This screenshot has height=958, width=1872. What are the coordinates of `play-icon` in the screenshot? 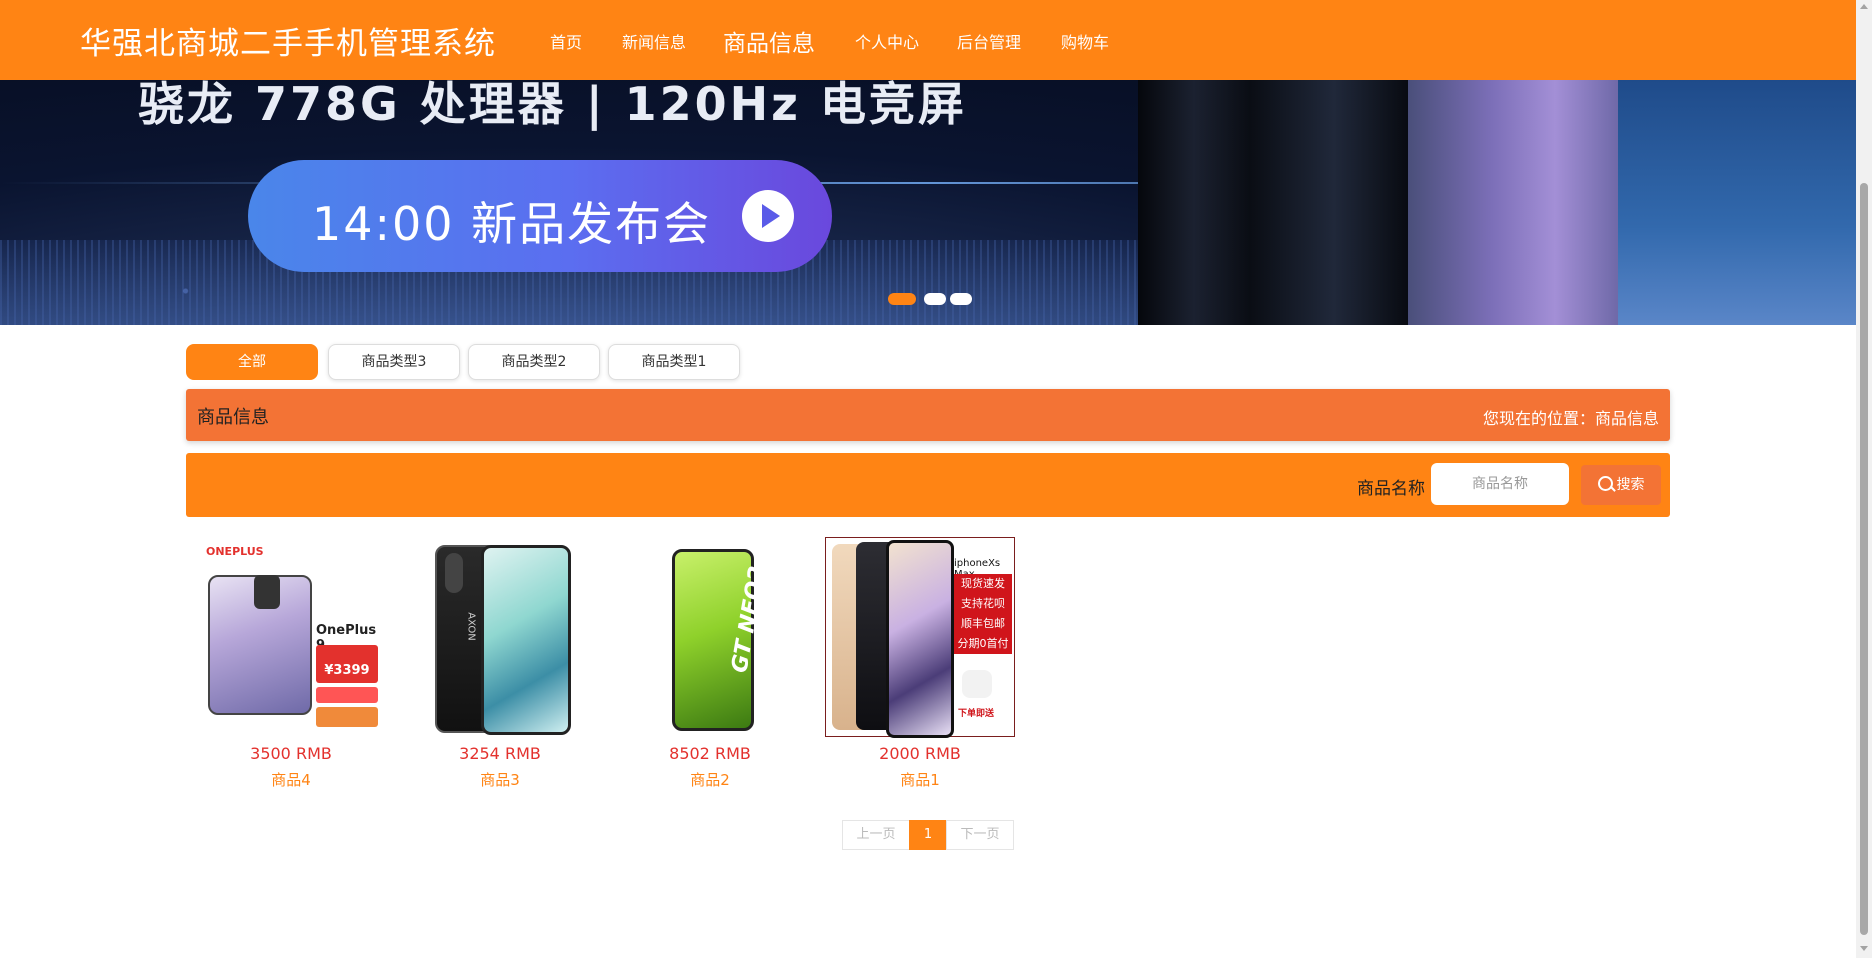 It's located at (768, 216).